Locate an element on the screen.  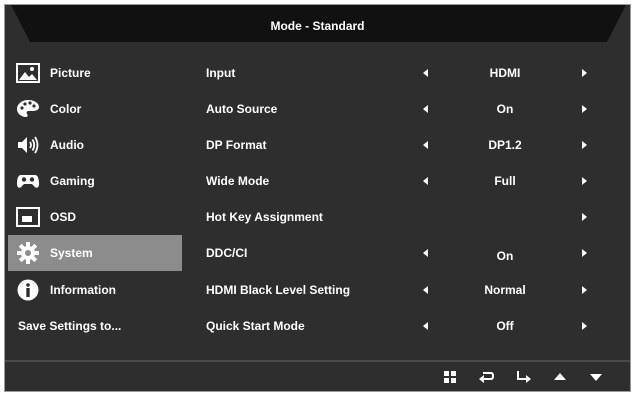
menu-grid-icon is located at coordinates (450, 377).